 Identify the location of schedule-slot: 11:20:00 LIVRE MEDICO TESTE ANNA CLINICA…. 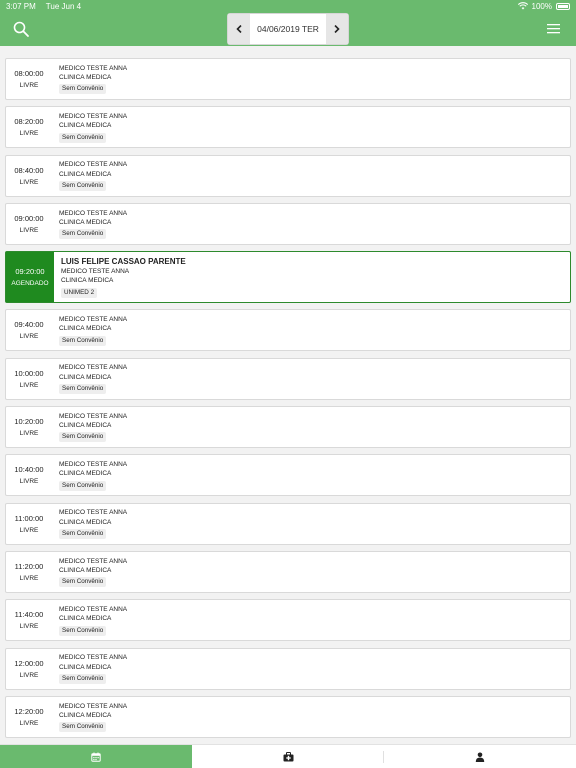
(288, 571).